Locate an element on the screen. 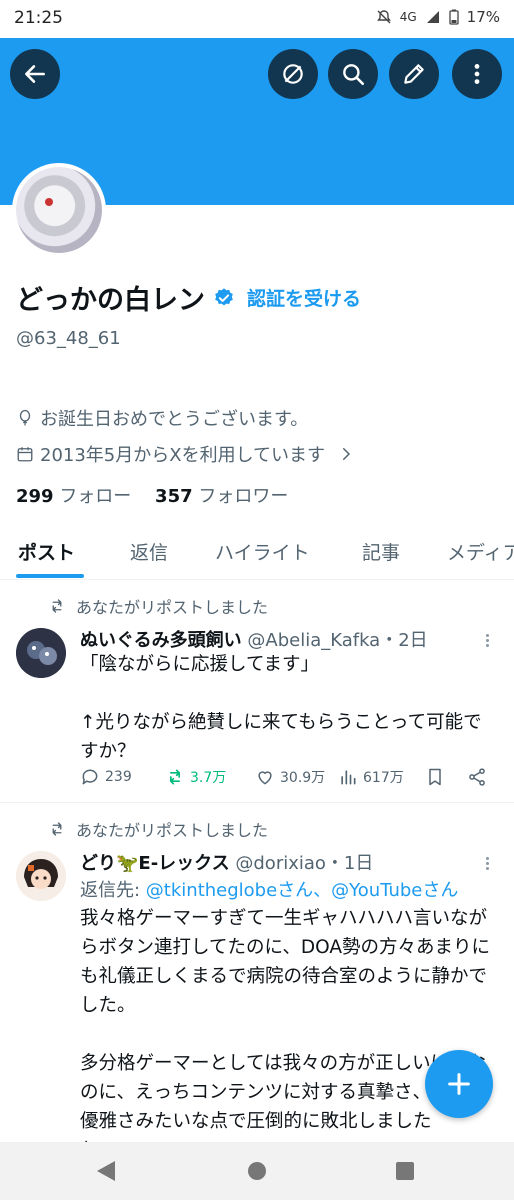  translate-button is located at coordinates (293, 74).